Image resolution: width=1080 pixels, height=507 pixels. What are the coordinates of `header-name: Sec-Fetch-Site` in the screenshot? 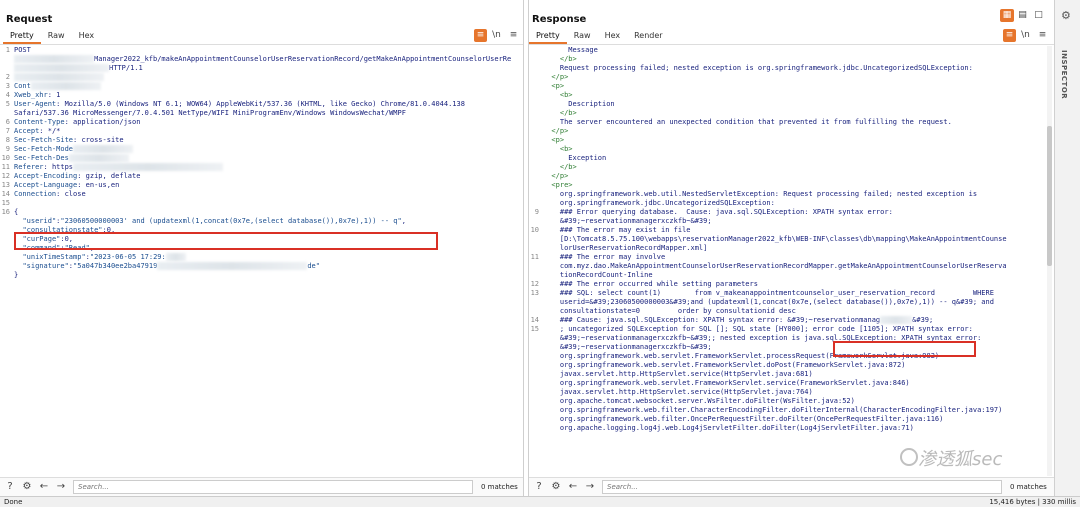 It's located at (44, 140).